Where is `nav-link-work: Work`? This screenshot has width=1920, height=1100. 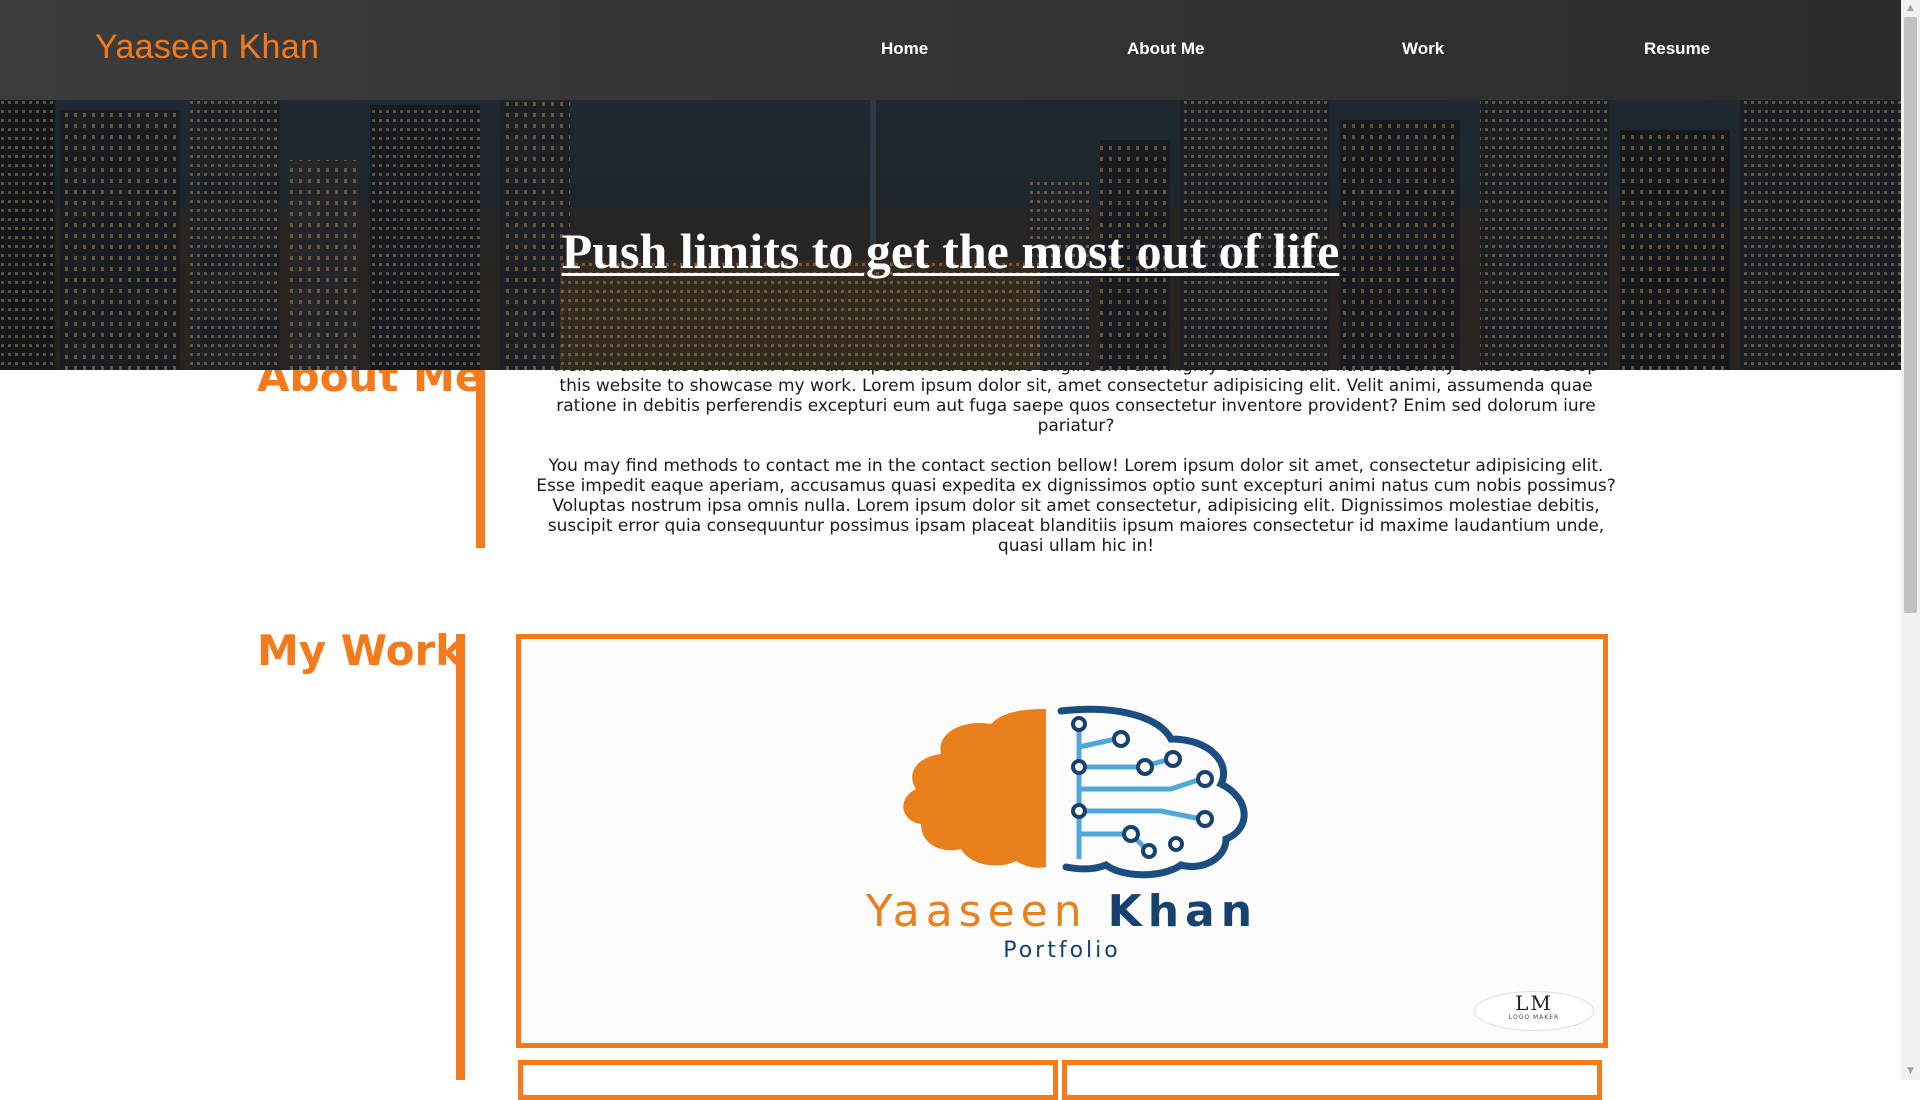
nav-link-work: Work is located at coordinates (1423, 49).